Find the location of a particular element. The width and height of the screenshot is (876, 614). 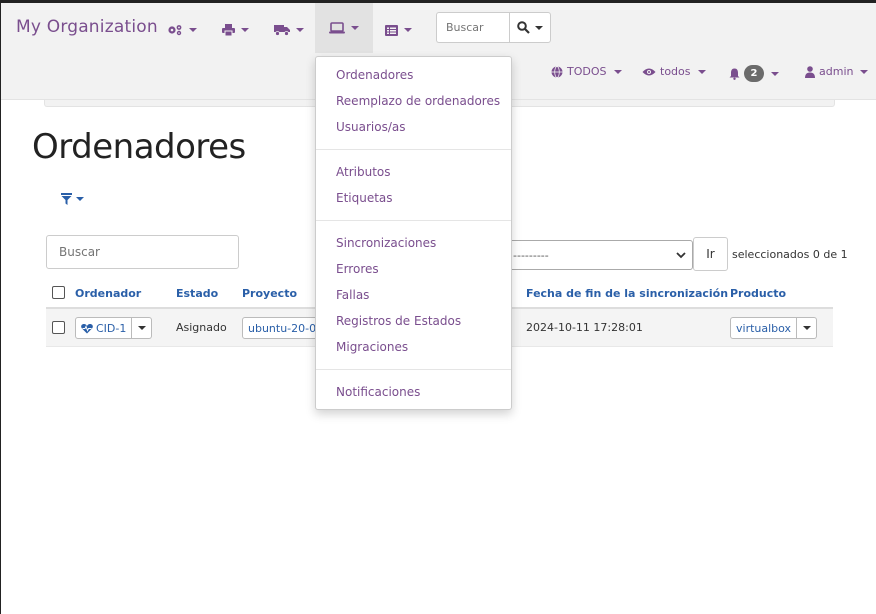

sync-end-cell: 2024-10-11 17:28:01 is located at coordinates (584, 327).